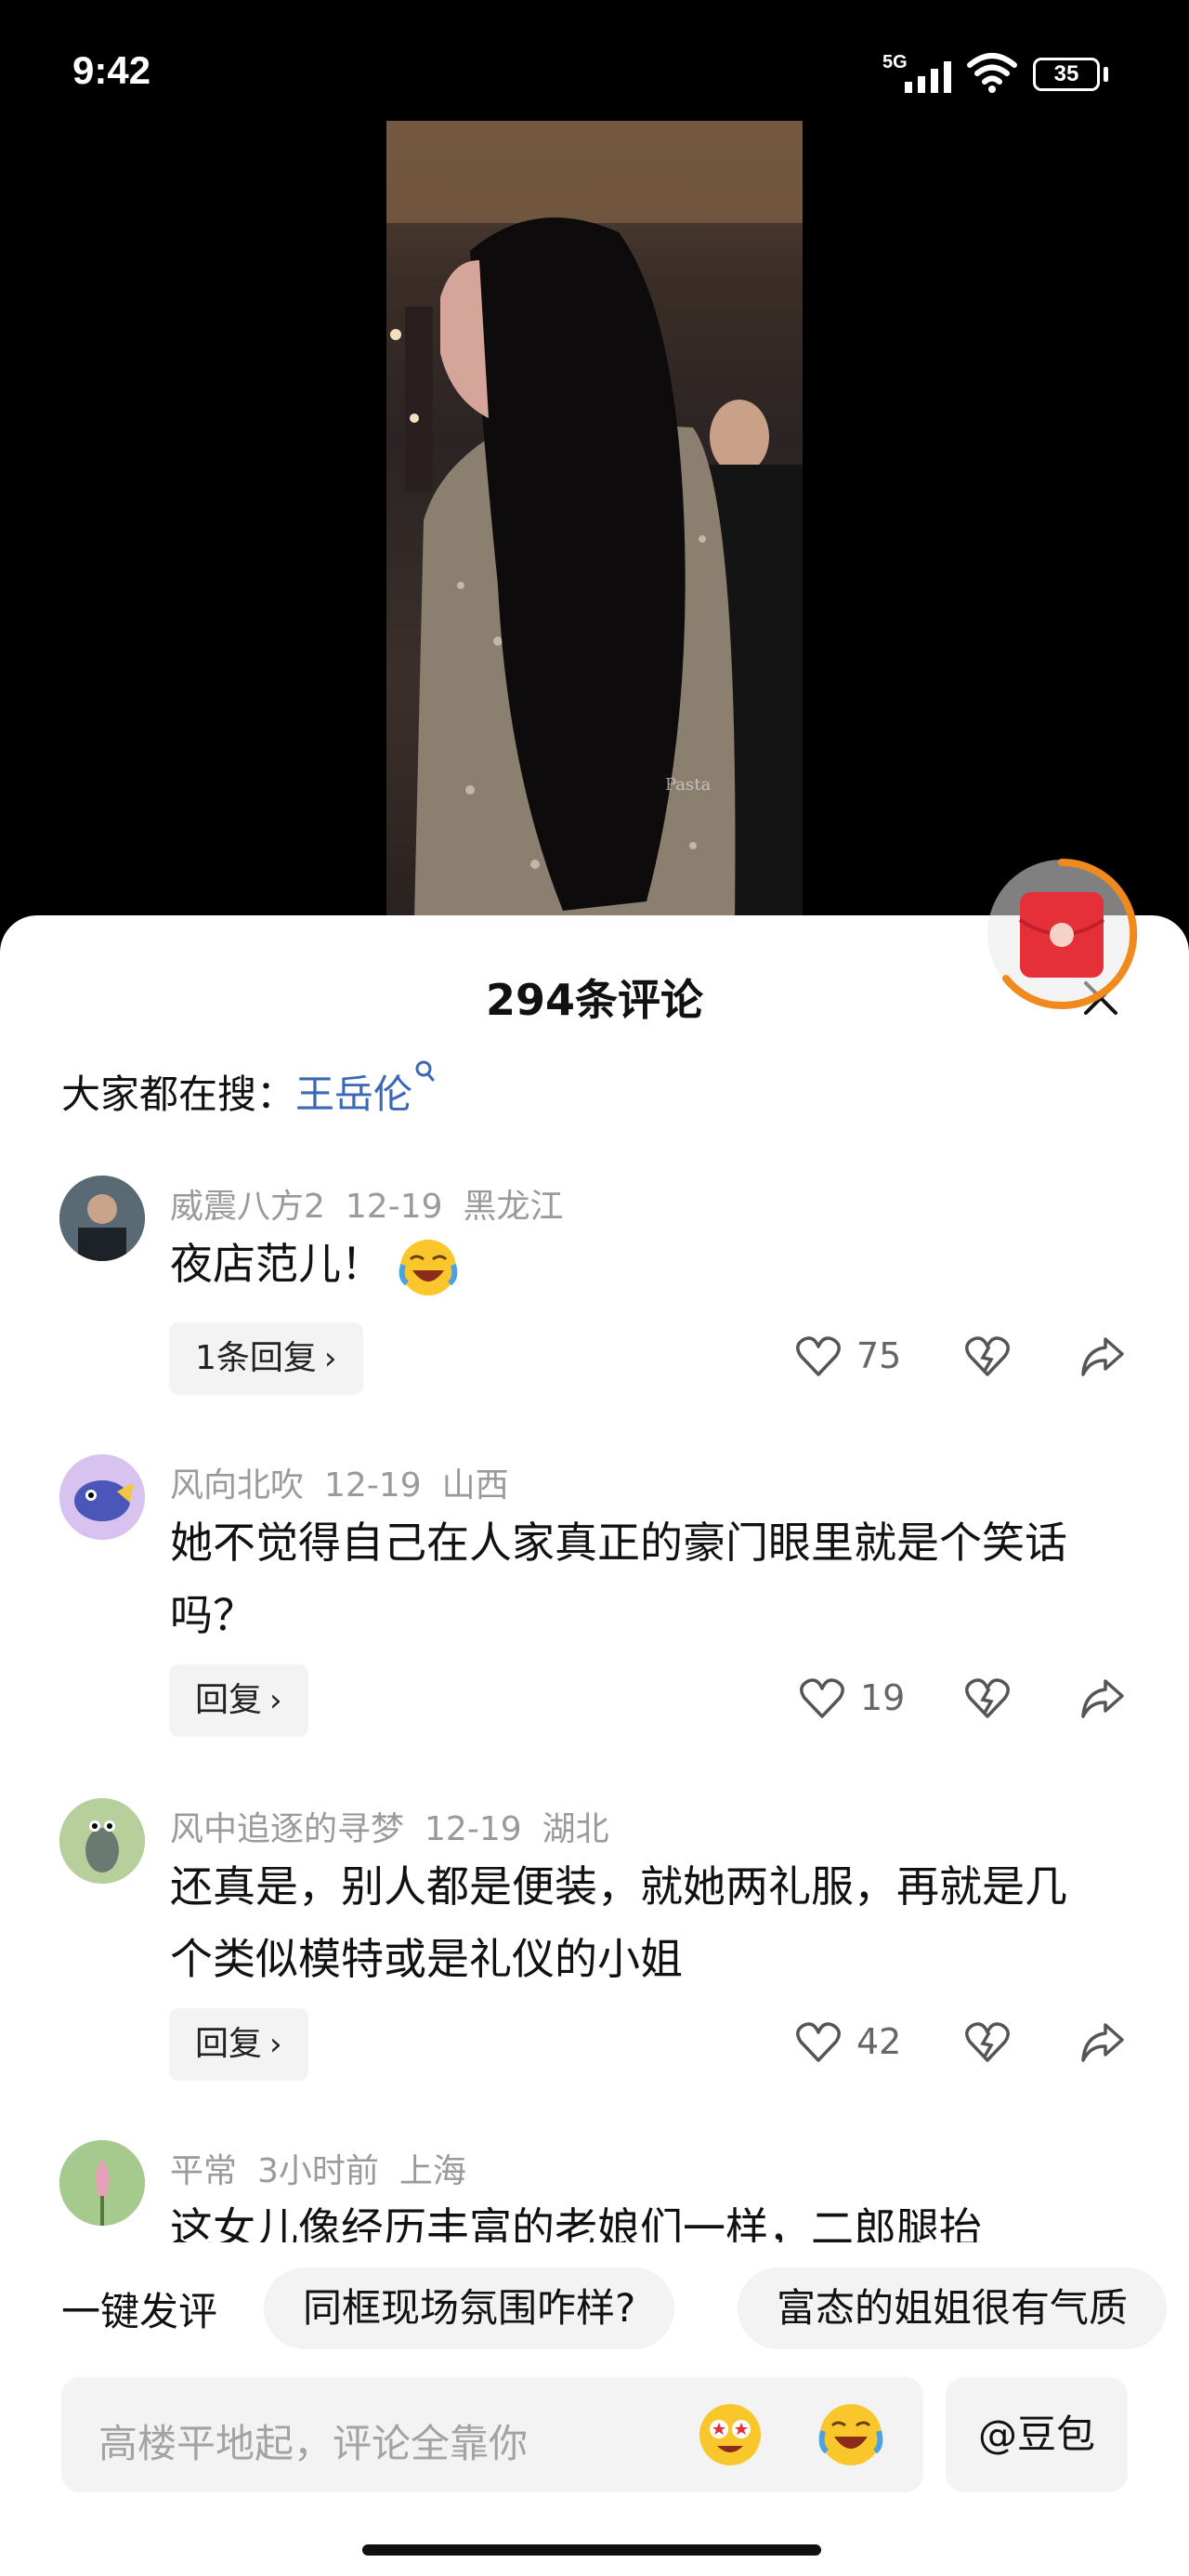 This screenshot has height=2576, width=1189. I want to click on quick-comment-label: 一键发评, so click(140, 2311).